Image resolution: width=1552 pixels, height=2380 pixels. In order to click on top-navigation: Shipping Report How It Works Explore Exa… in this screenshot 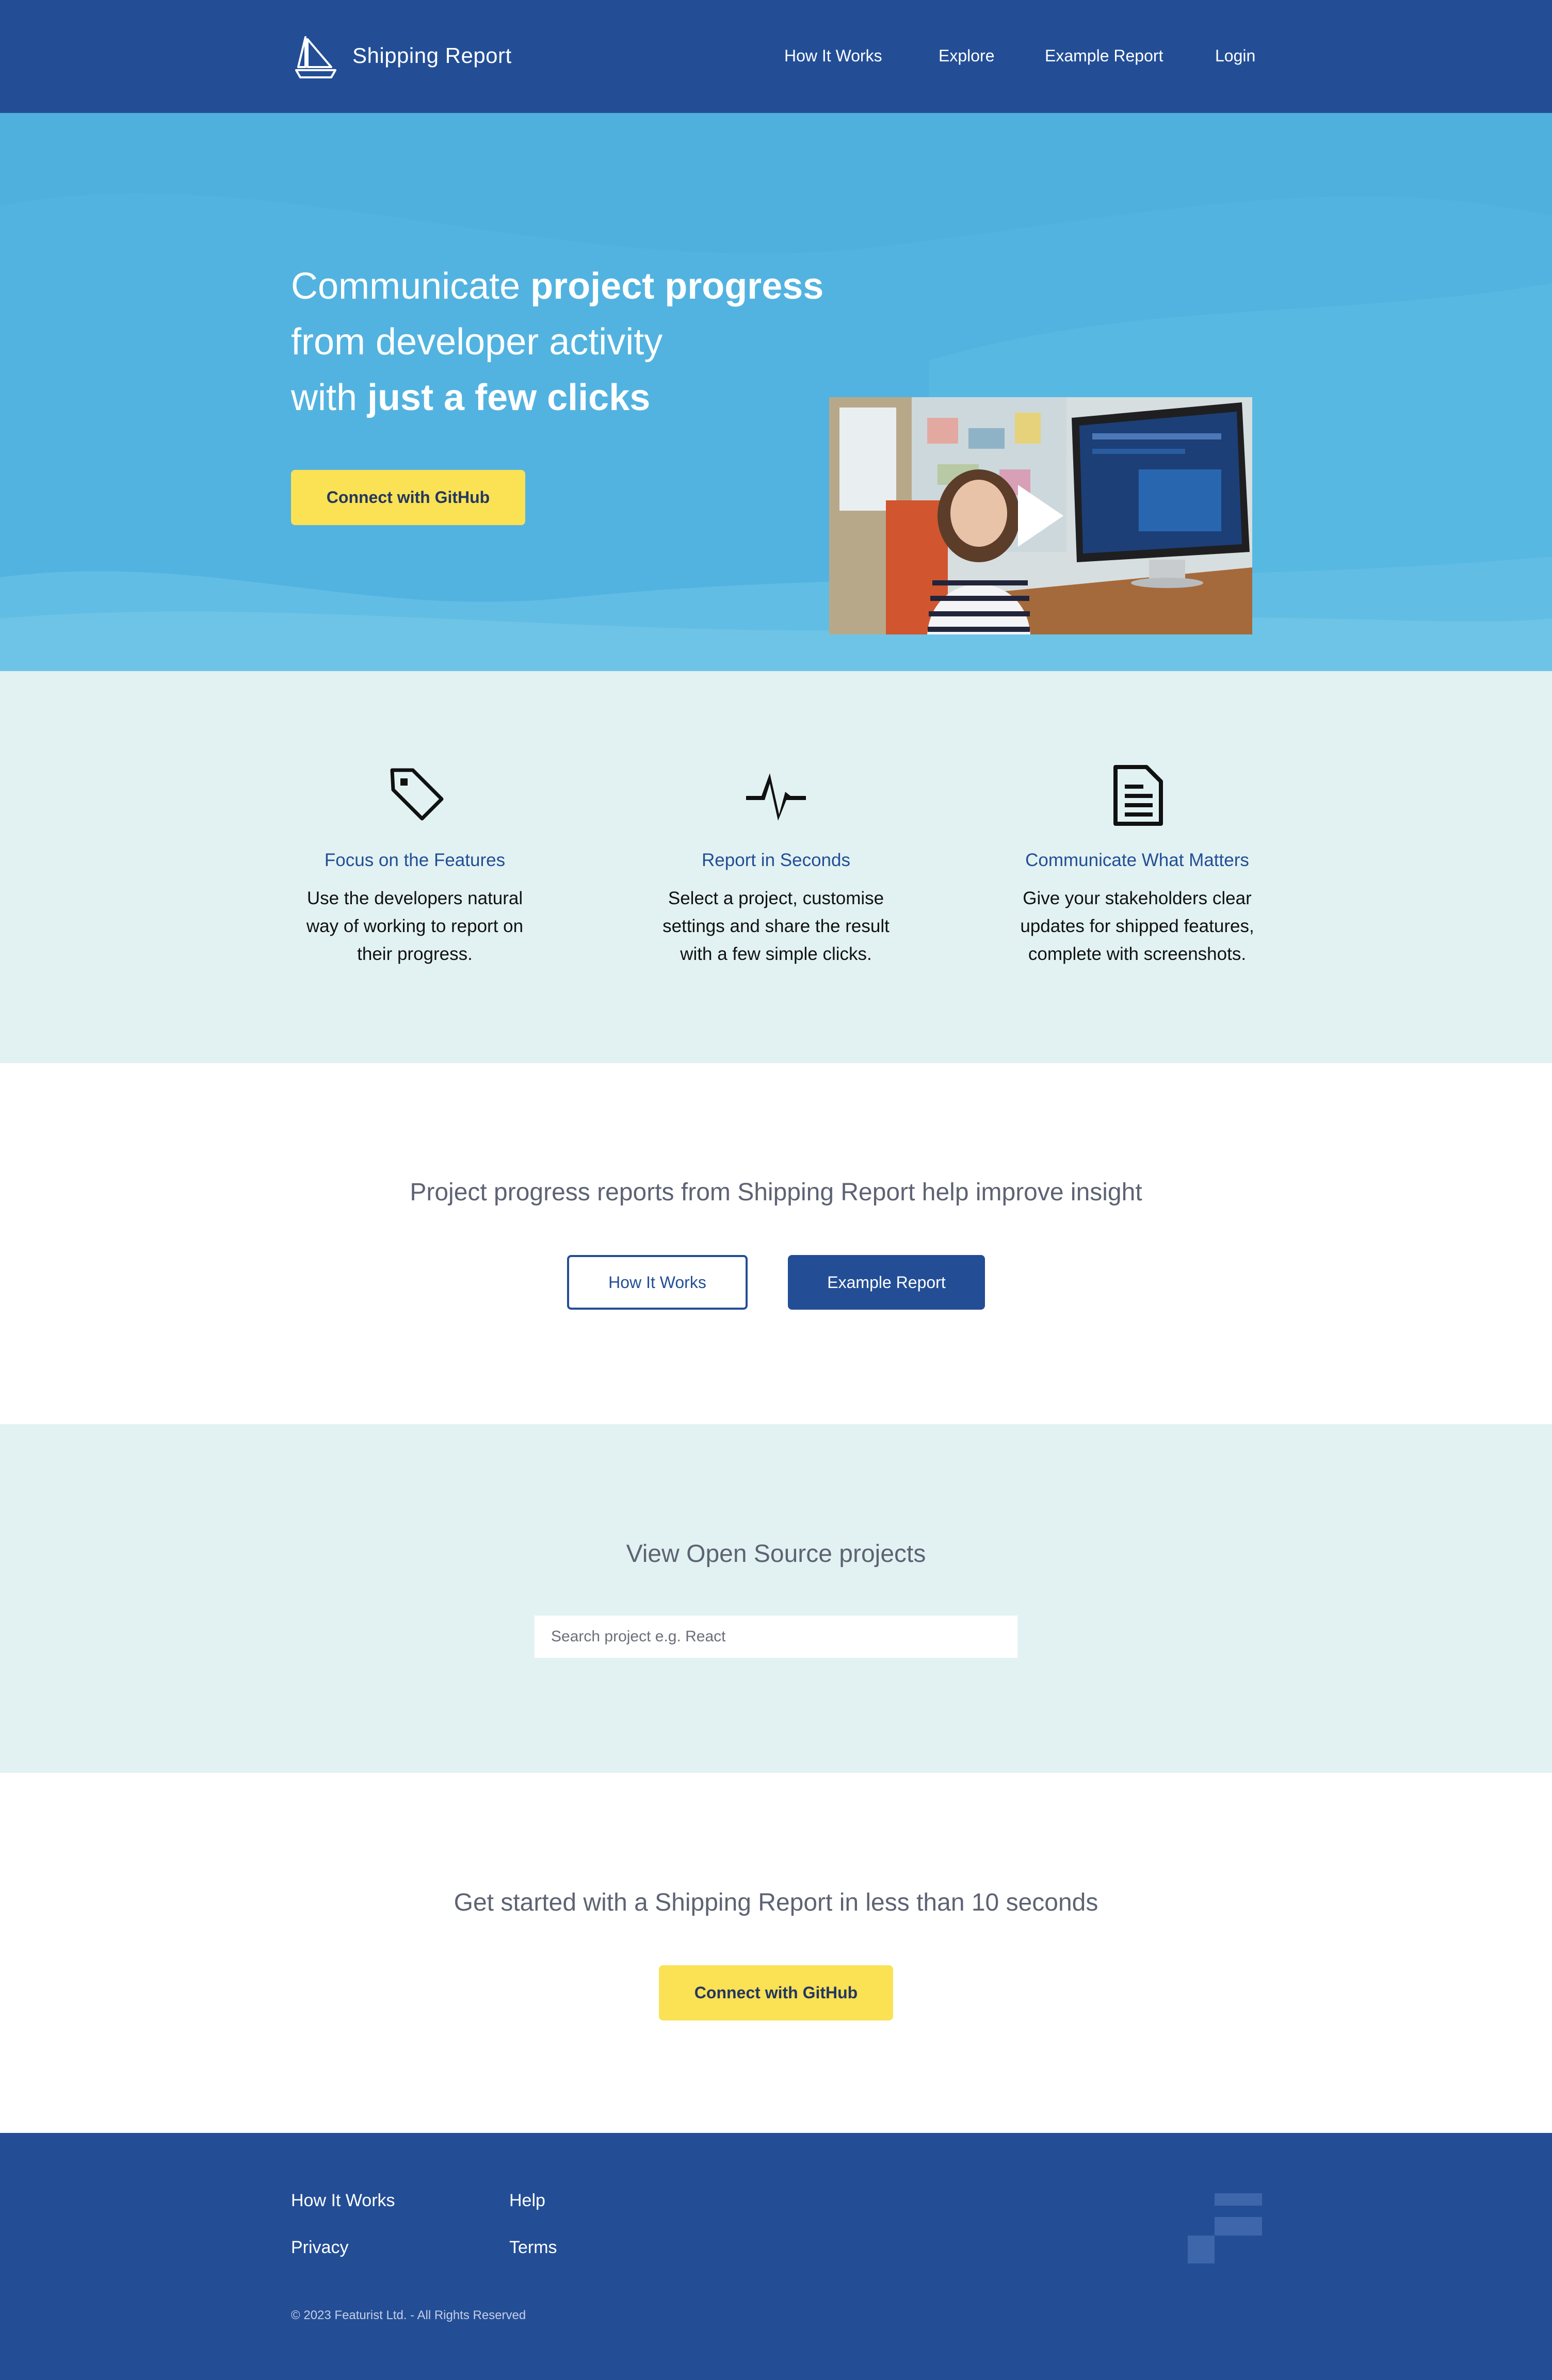, I will do `click(776, 56)`.